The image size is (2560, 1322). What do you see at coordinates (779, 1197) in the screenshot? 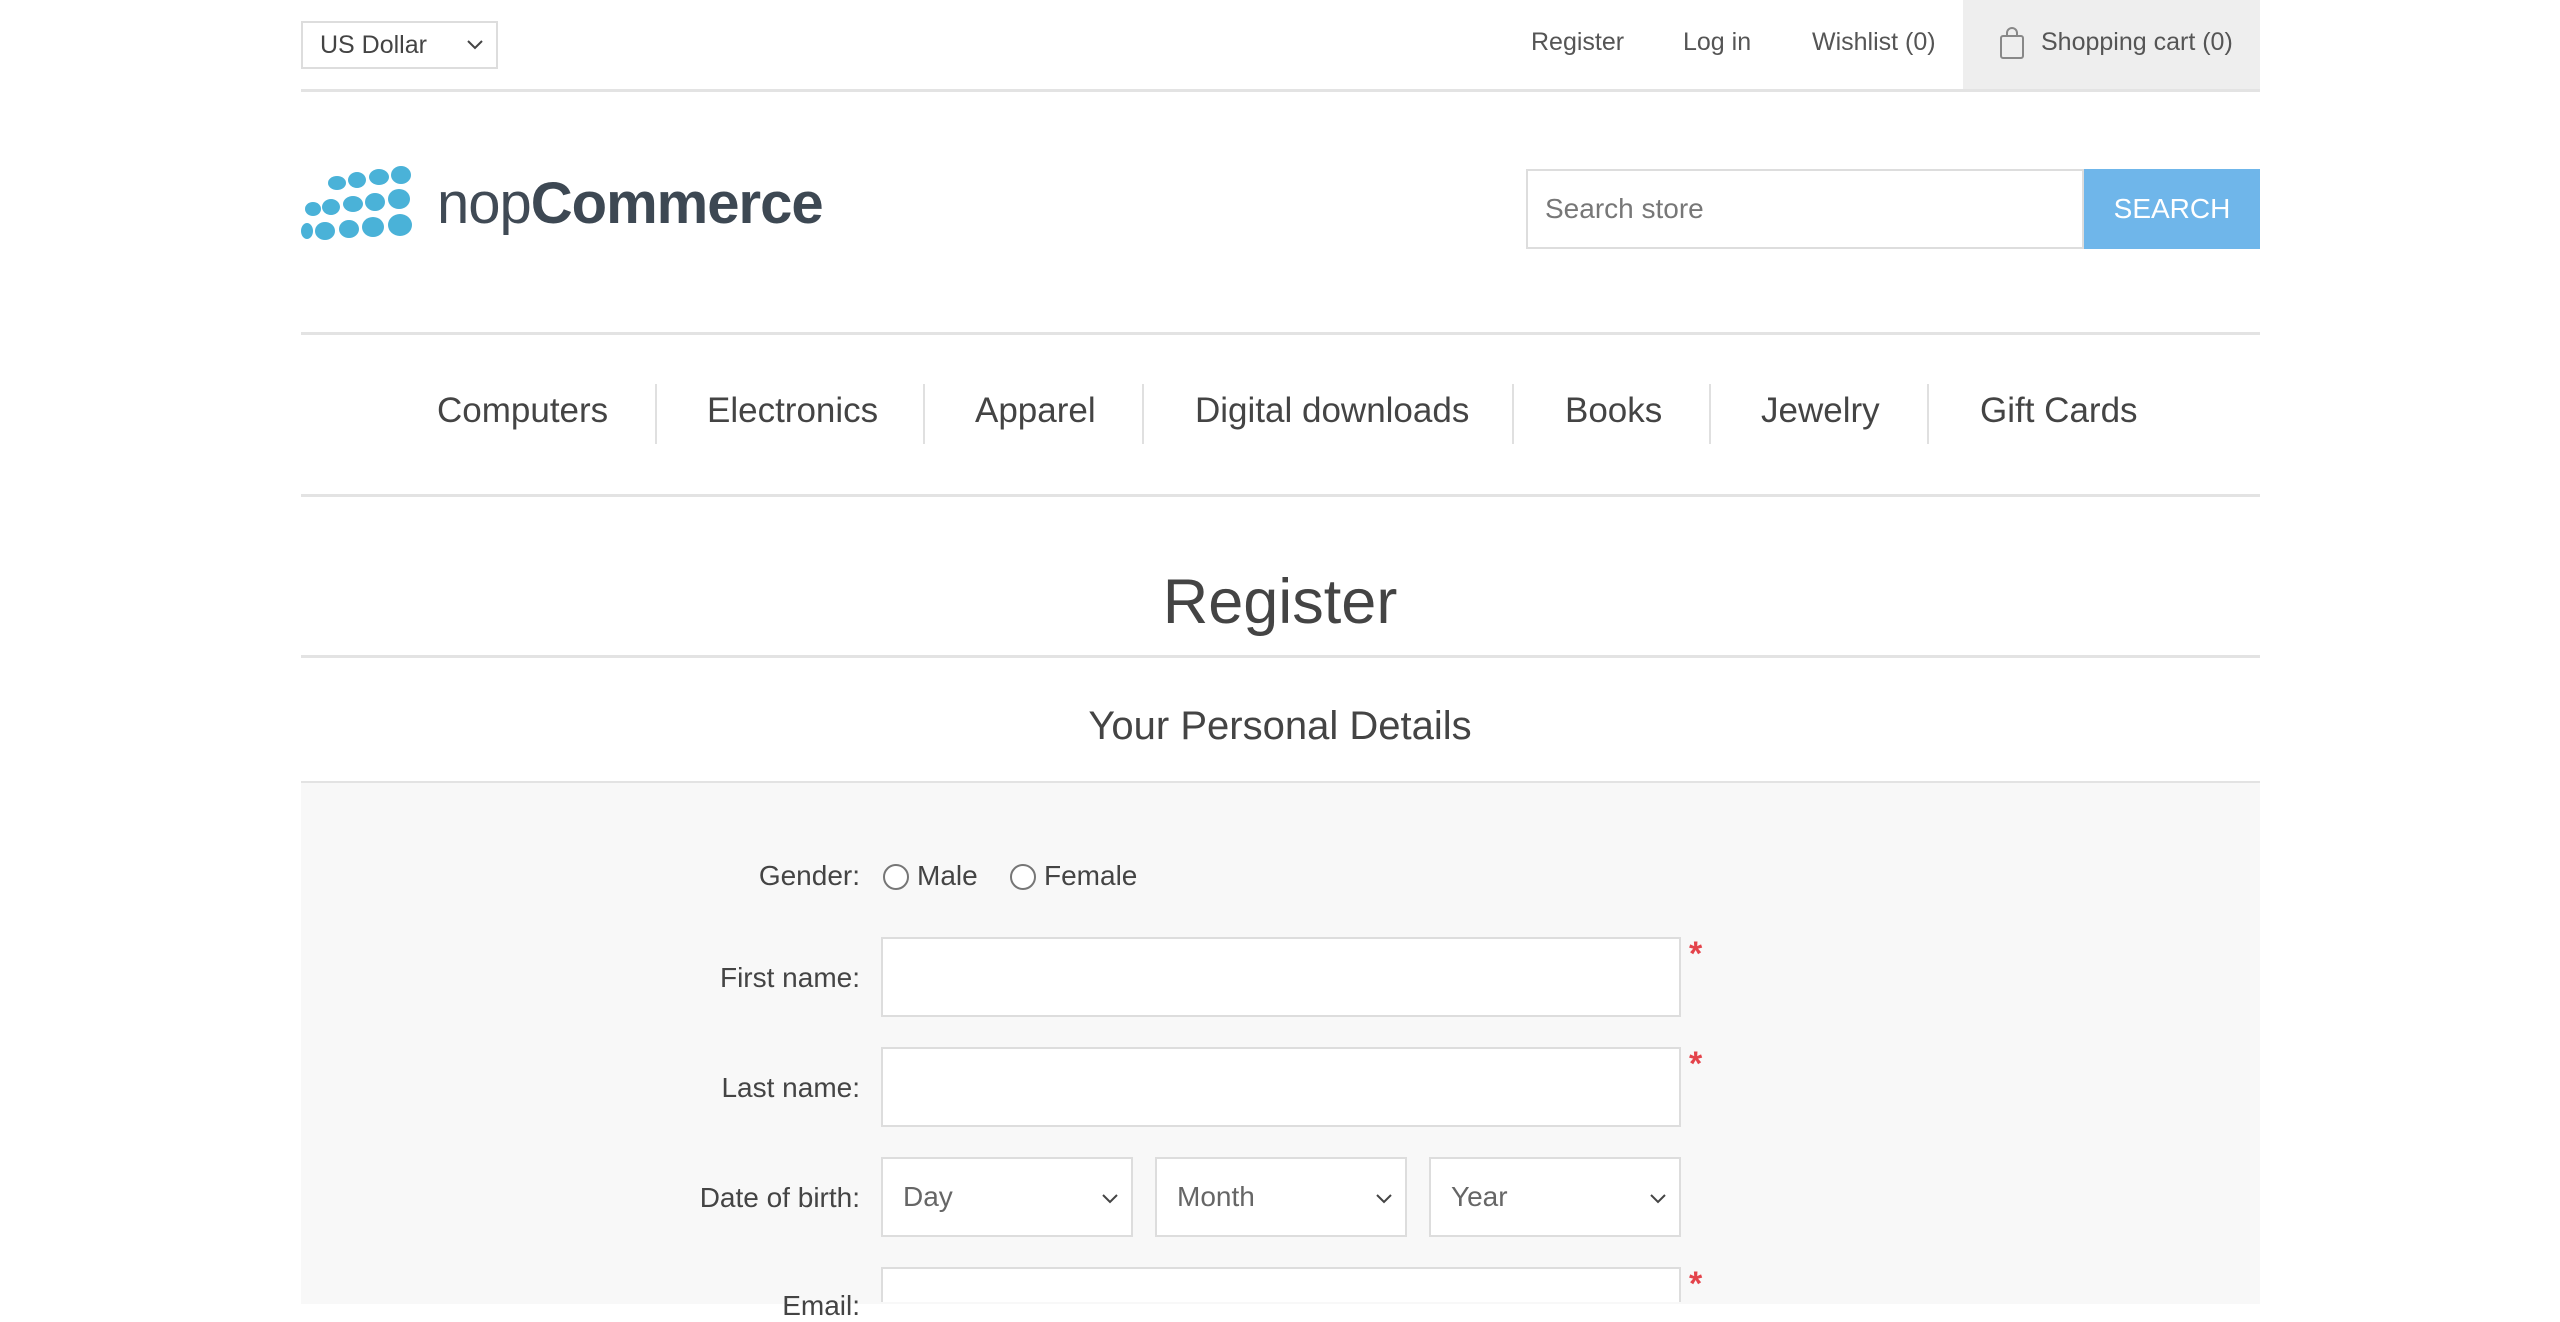
I see `date-of-birth-label: Date of birth:` at bounding box center [779, 1197].